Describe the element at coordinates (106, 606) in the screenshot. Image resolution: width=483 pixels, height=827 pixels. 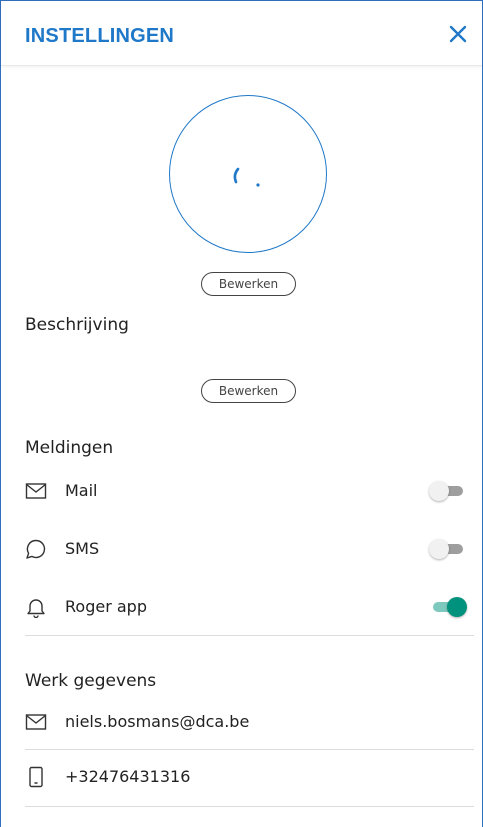
I see `notification-label-roger-app: Roger app` at that location.